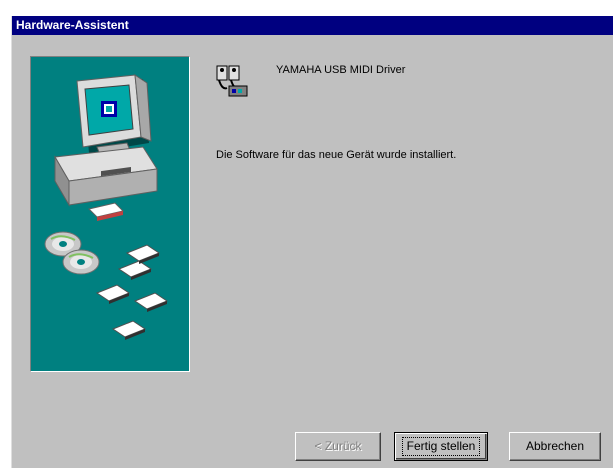 This screenshot has height=468, width=613. I want to click on window-title: Hardware-Assistent, so click(312, 25).